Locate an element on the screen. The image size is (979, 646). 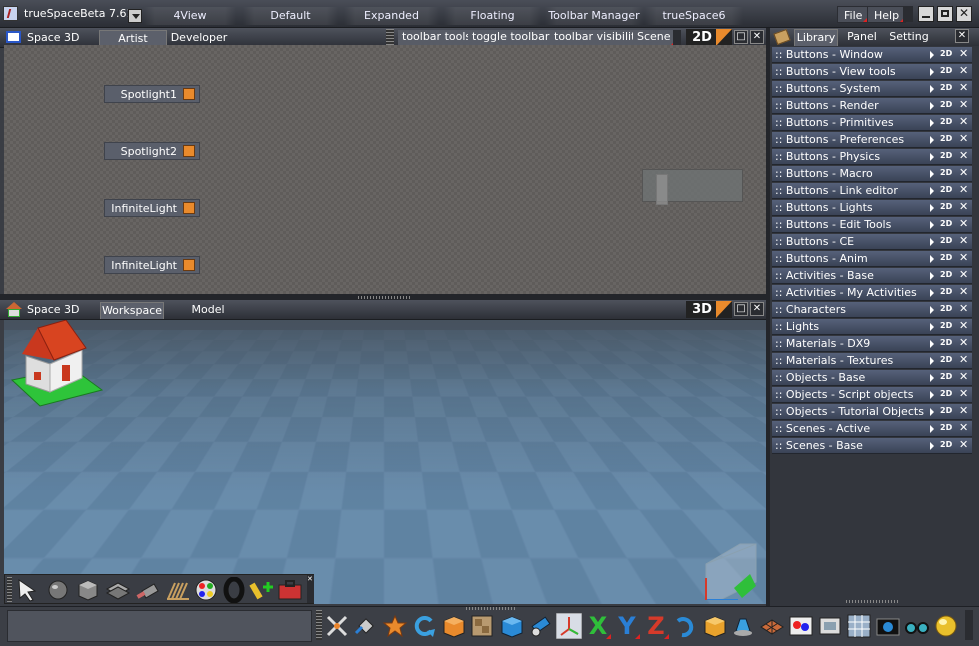
undo-curl-icon is located at coordinates (685, 626).